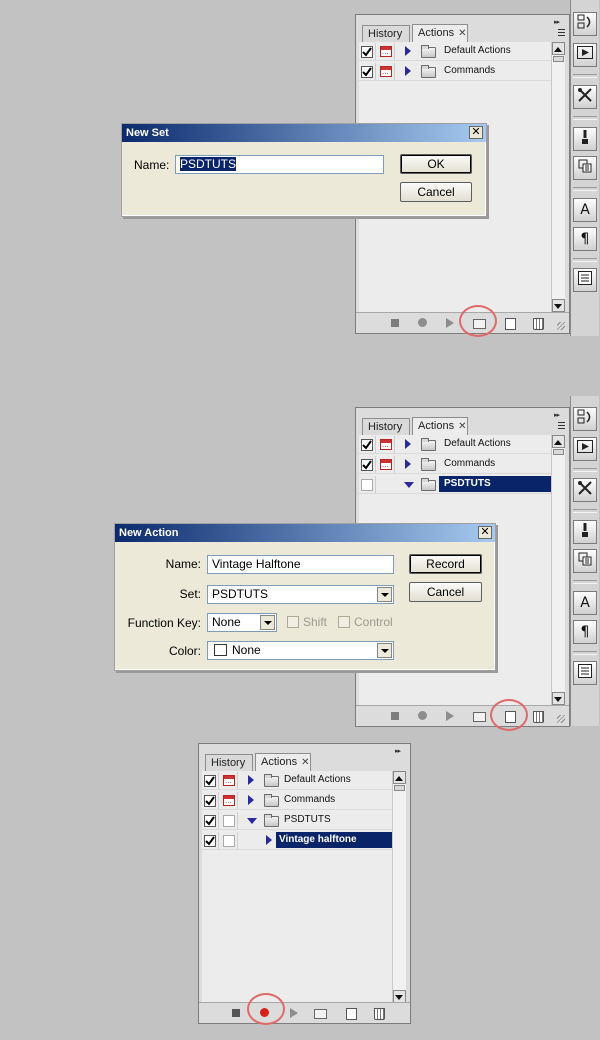 The image size is (600, 1040). I want to click on control-checkbox, so click(344, 622).